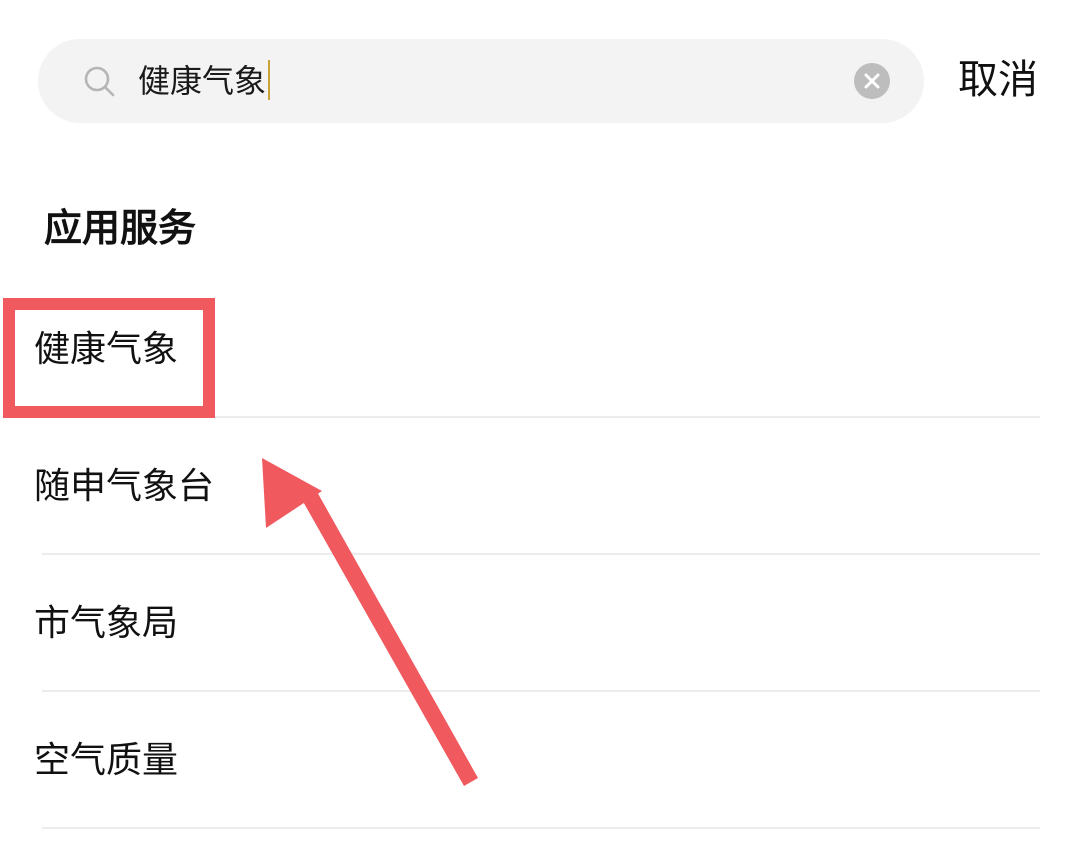  What do you see at coordinates (481, 81) in the screenshot?
I see `search-bar: 健康气象` at bounding box center [481, 81].